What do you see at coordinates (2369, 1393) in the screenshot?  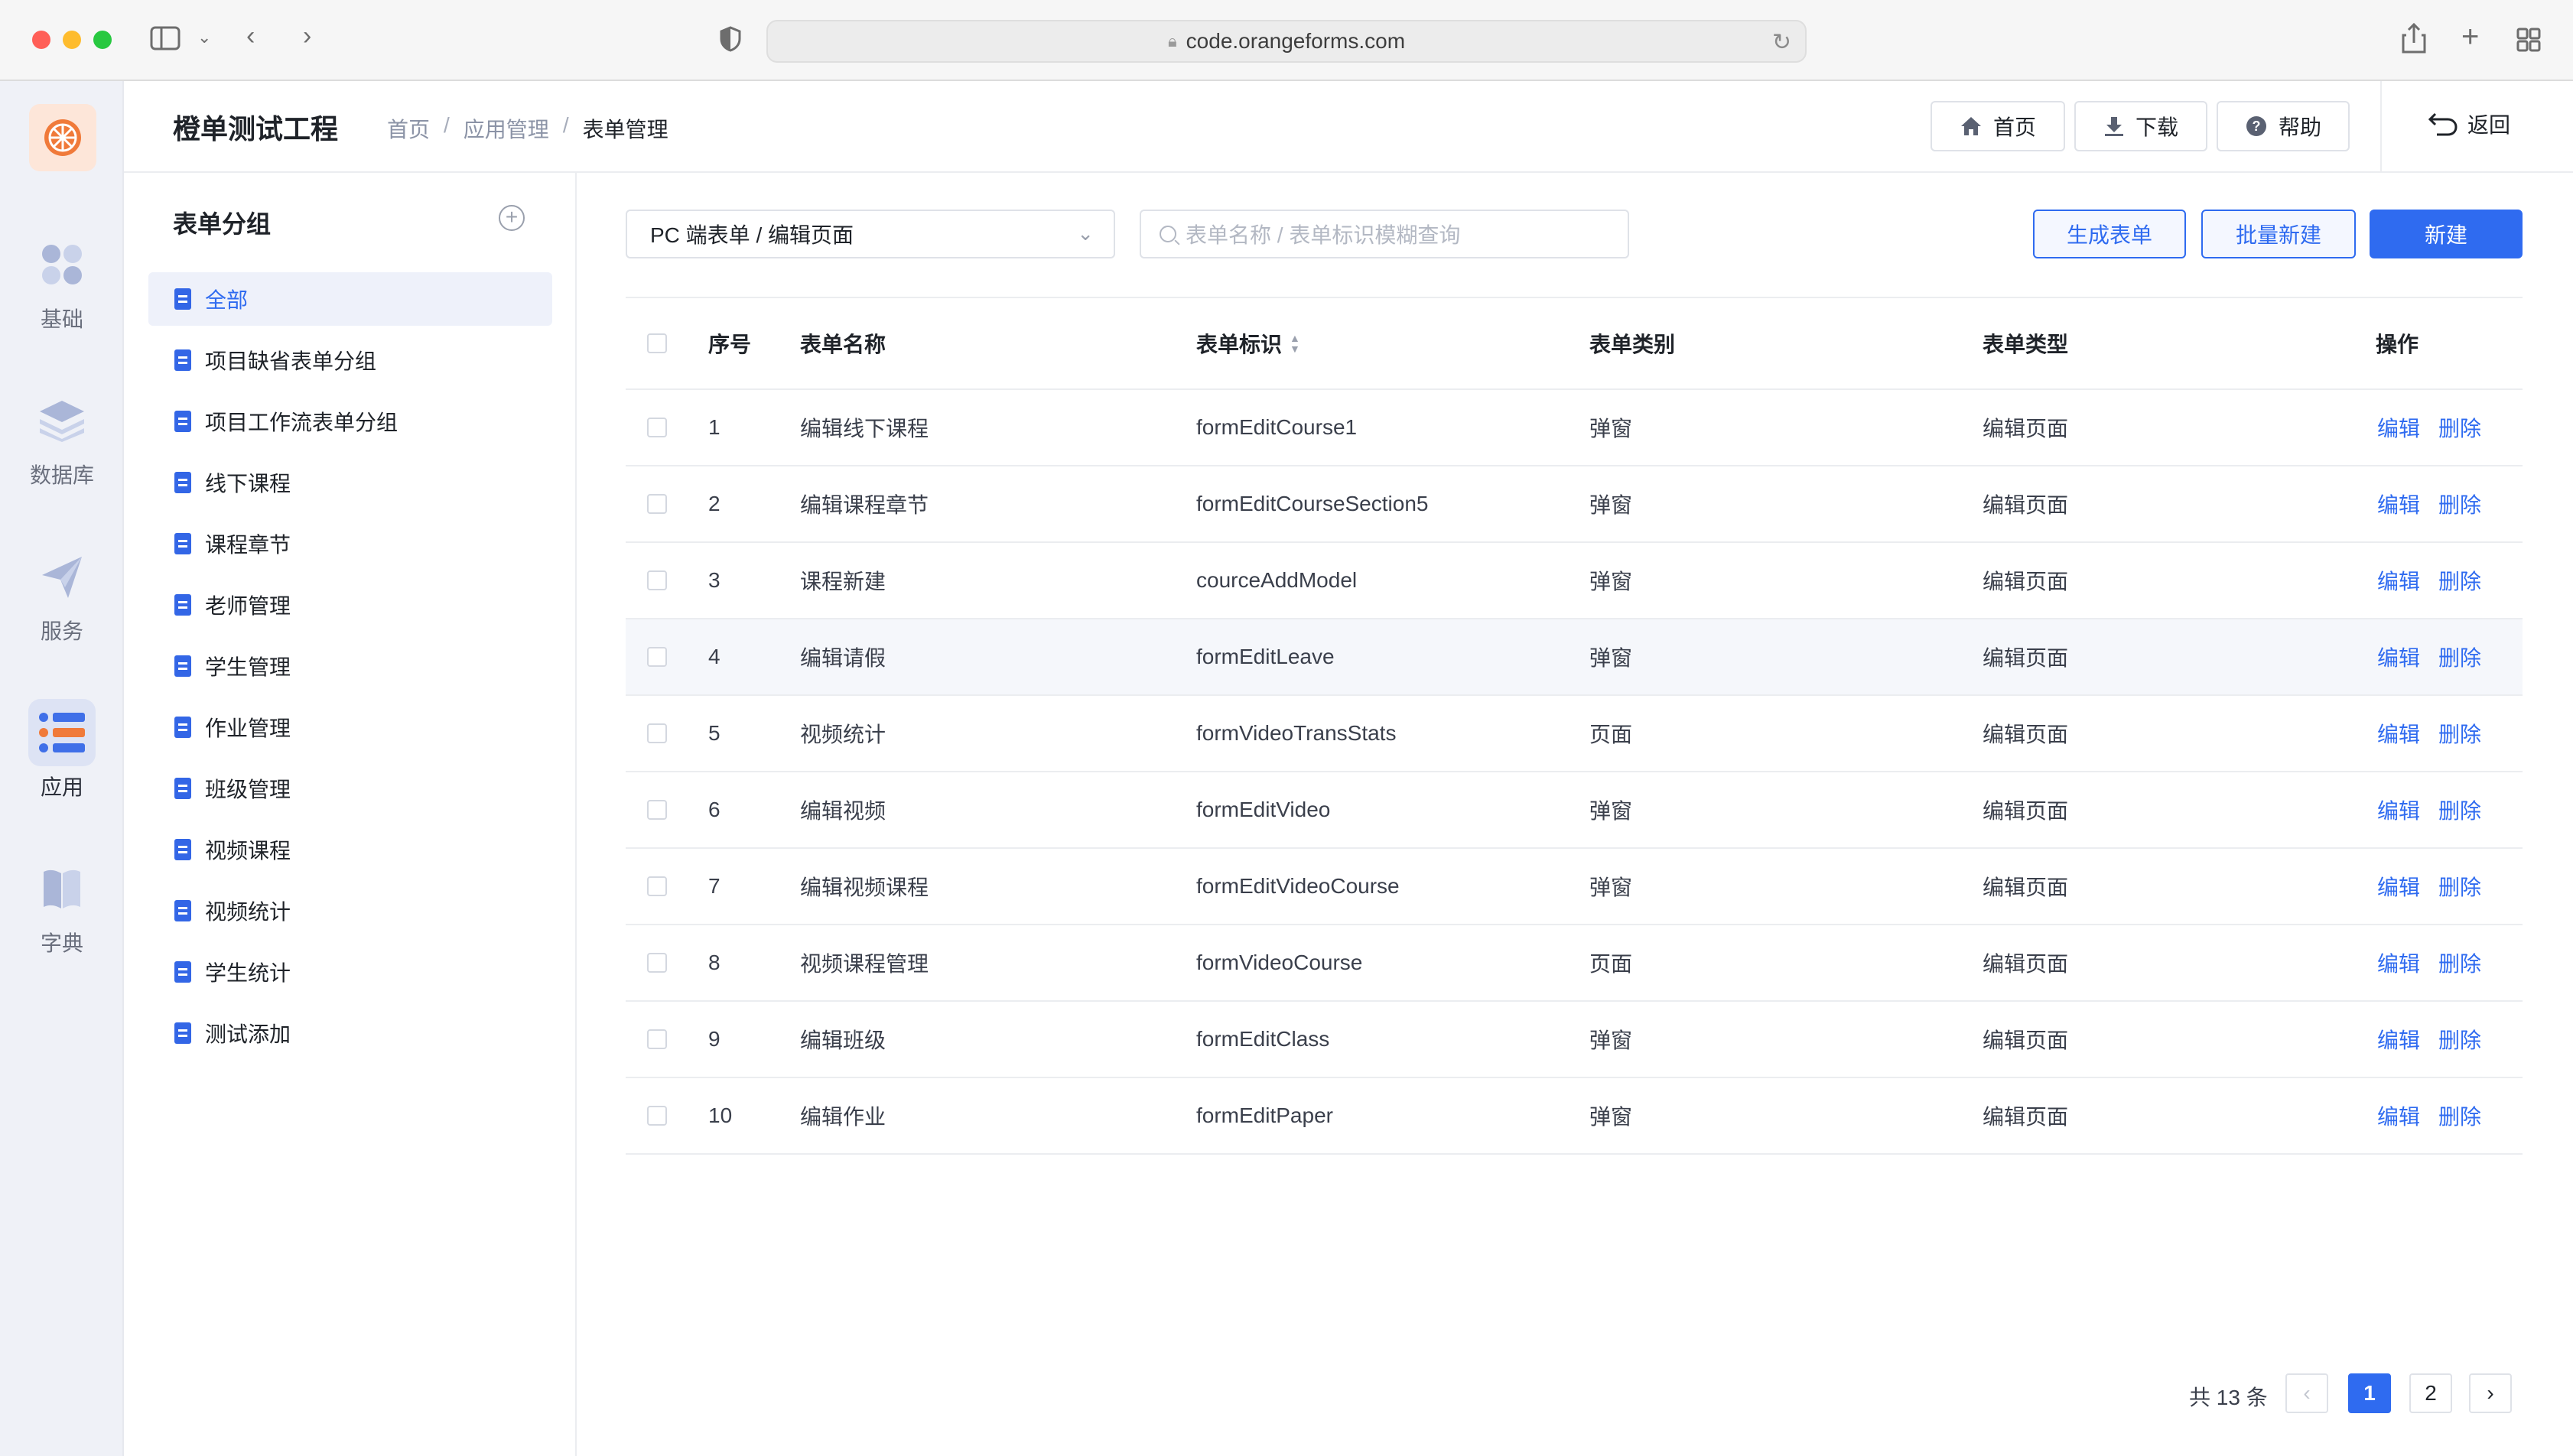 I see `page-1-button: 1` at bounding box center [2369, 1393].